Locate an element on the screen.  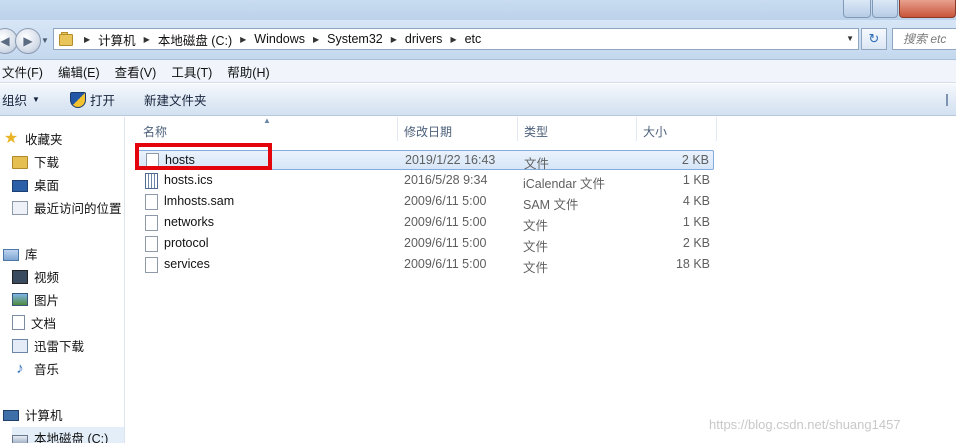
file-name: hosts.ics is located at coordinates (188, 180).